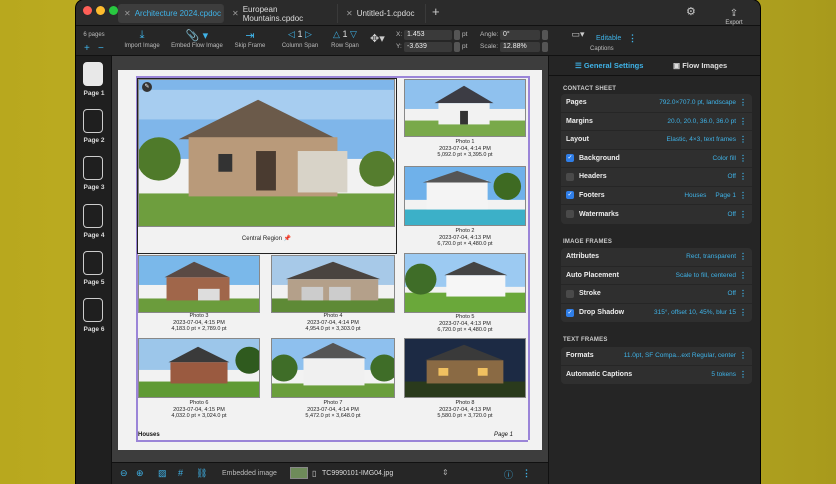 The image size is (836, 484). What do you see at coordinates (570, 158) in the screenshot?
I see `background-checkbox: ✓` at bounding box center [570, 158].